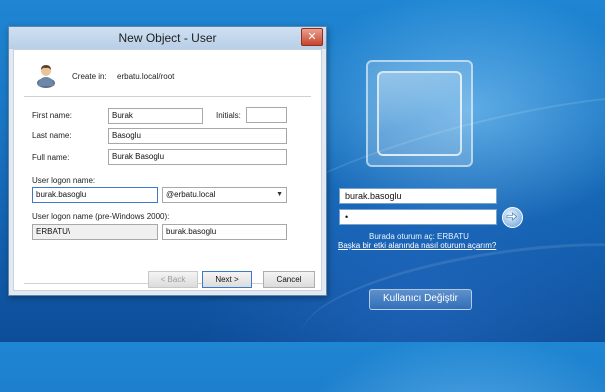  I want to click on username-input: burak.basoglu, so click(418, 196).